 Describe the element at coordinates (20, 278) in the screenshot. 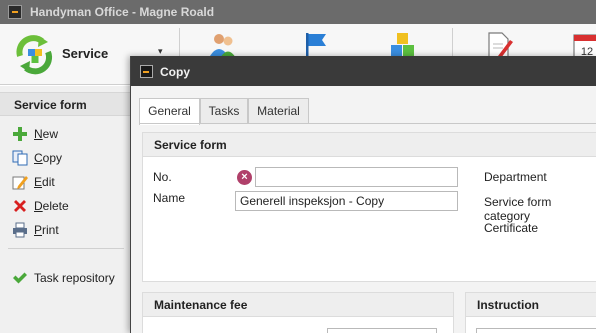

I see `checkmark-icon` at that location.